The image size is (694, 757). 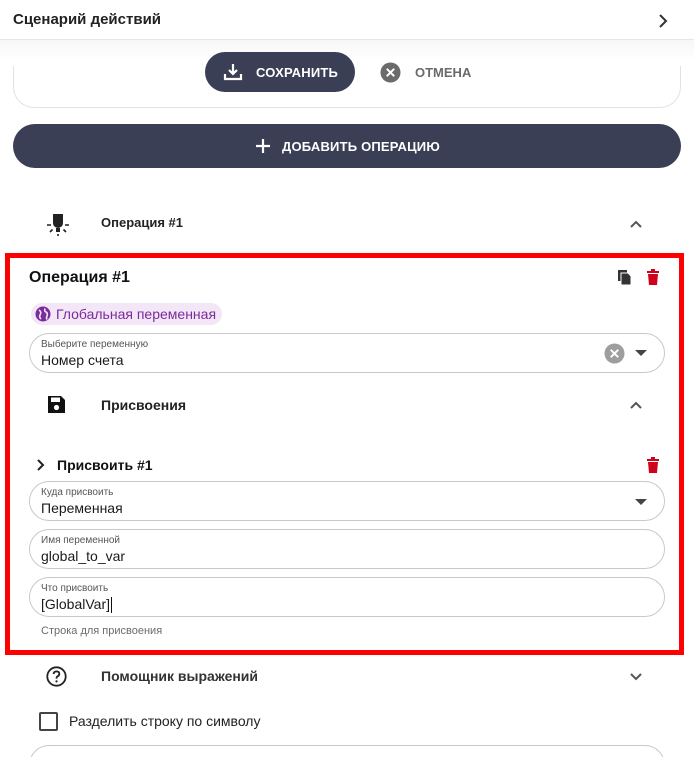 What do you see at coordinates (82, 360) in the screenshot?
I see `variable-select-value: Номер счета` at bounding box center [82, 360].